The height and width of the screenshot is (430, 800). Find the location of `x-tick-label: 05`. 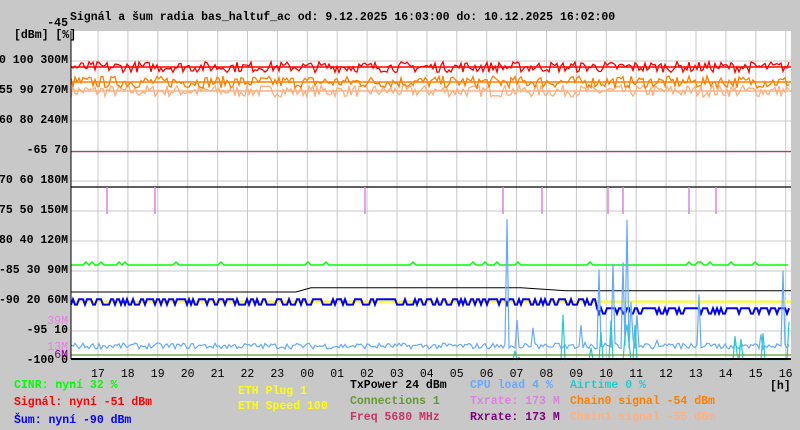

x-tick-label: 05 is located at coordinates (456, 374).